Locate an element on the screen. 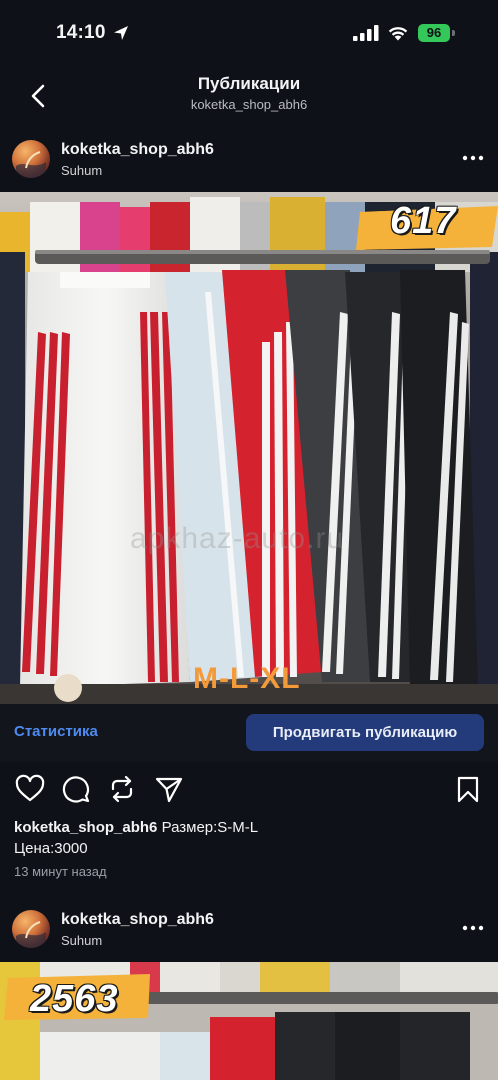  caption-line-1: koketka_shop_abh6 Размер:S-M-L is located at coordinates (249, 827).